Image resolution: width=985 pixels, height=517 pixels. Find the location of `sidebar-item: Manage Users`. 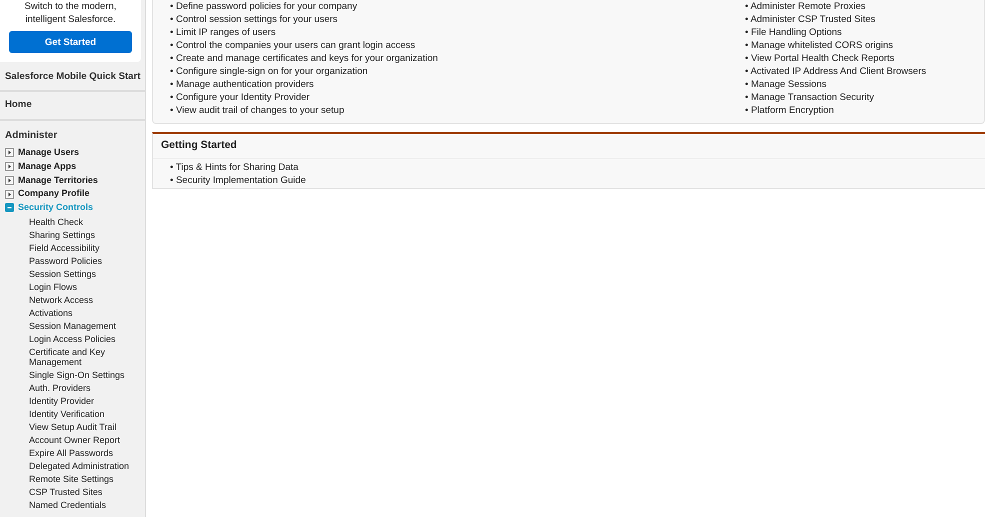

sidebar-item: Manage Users is located at coordinates (49, 153).